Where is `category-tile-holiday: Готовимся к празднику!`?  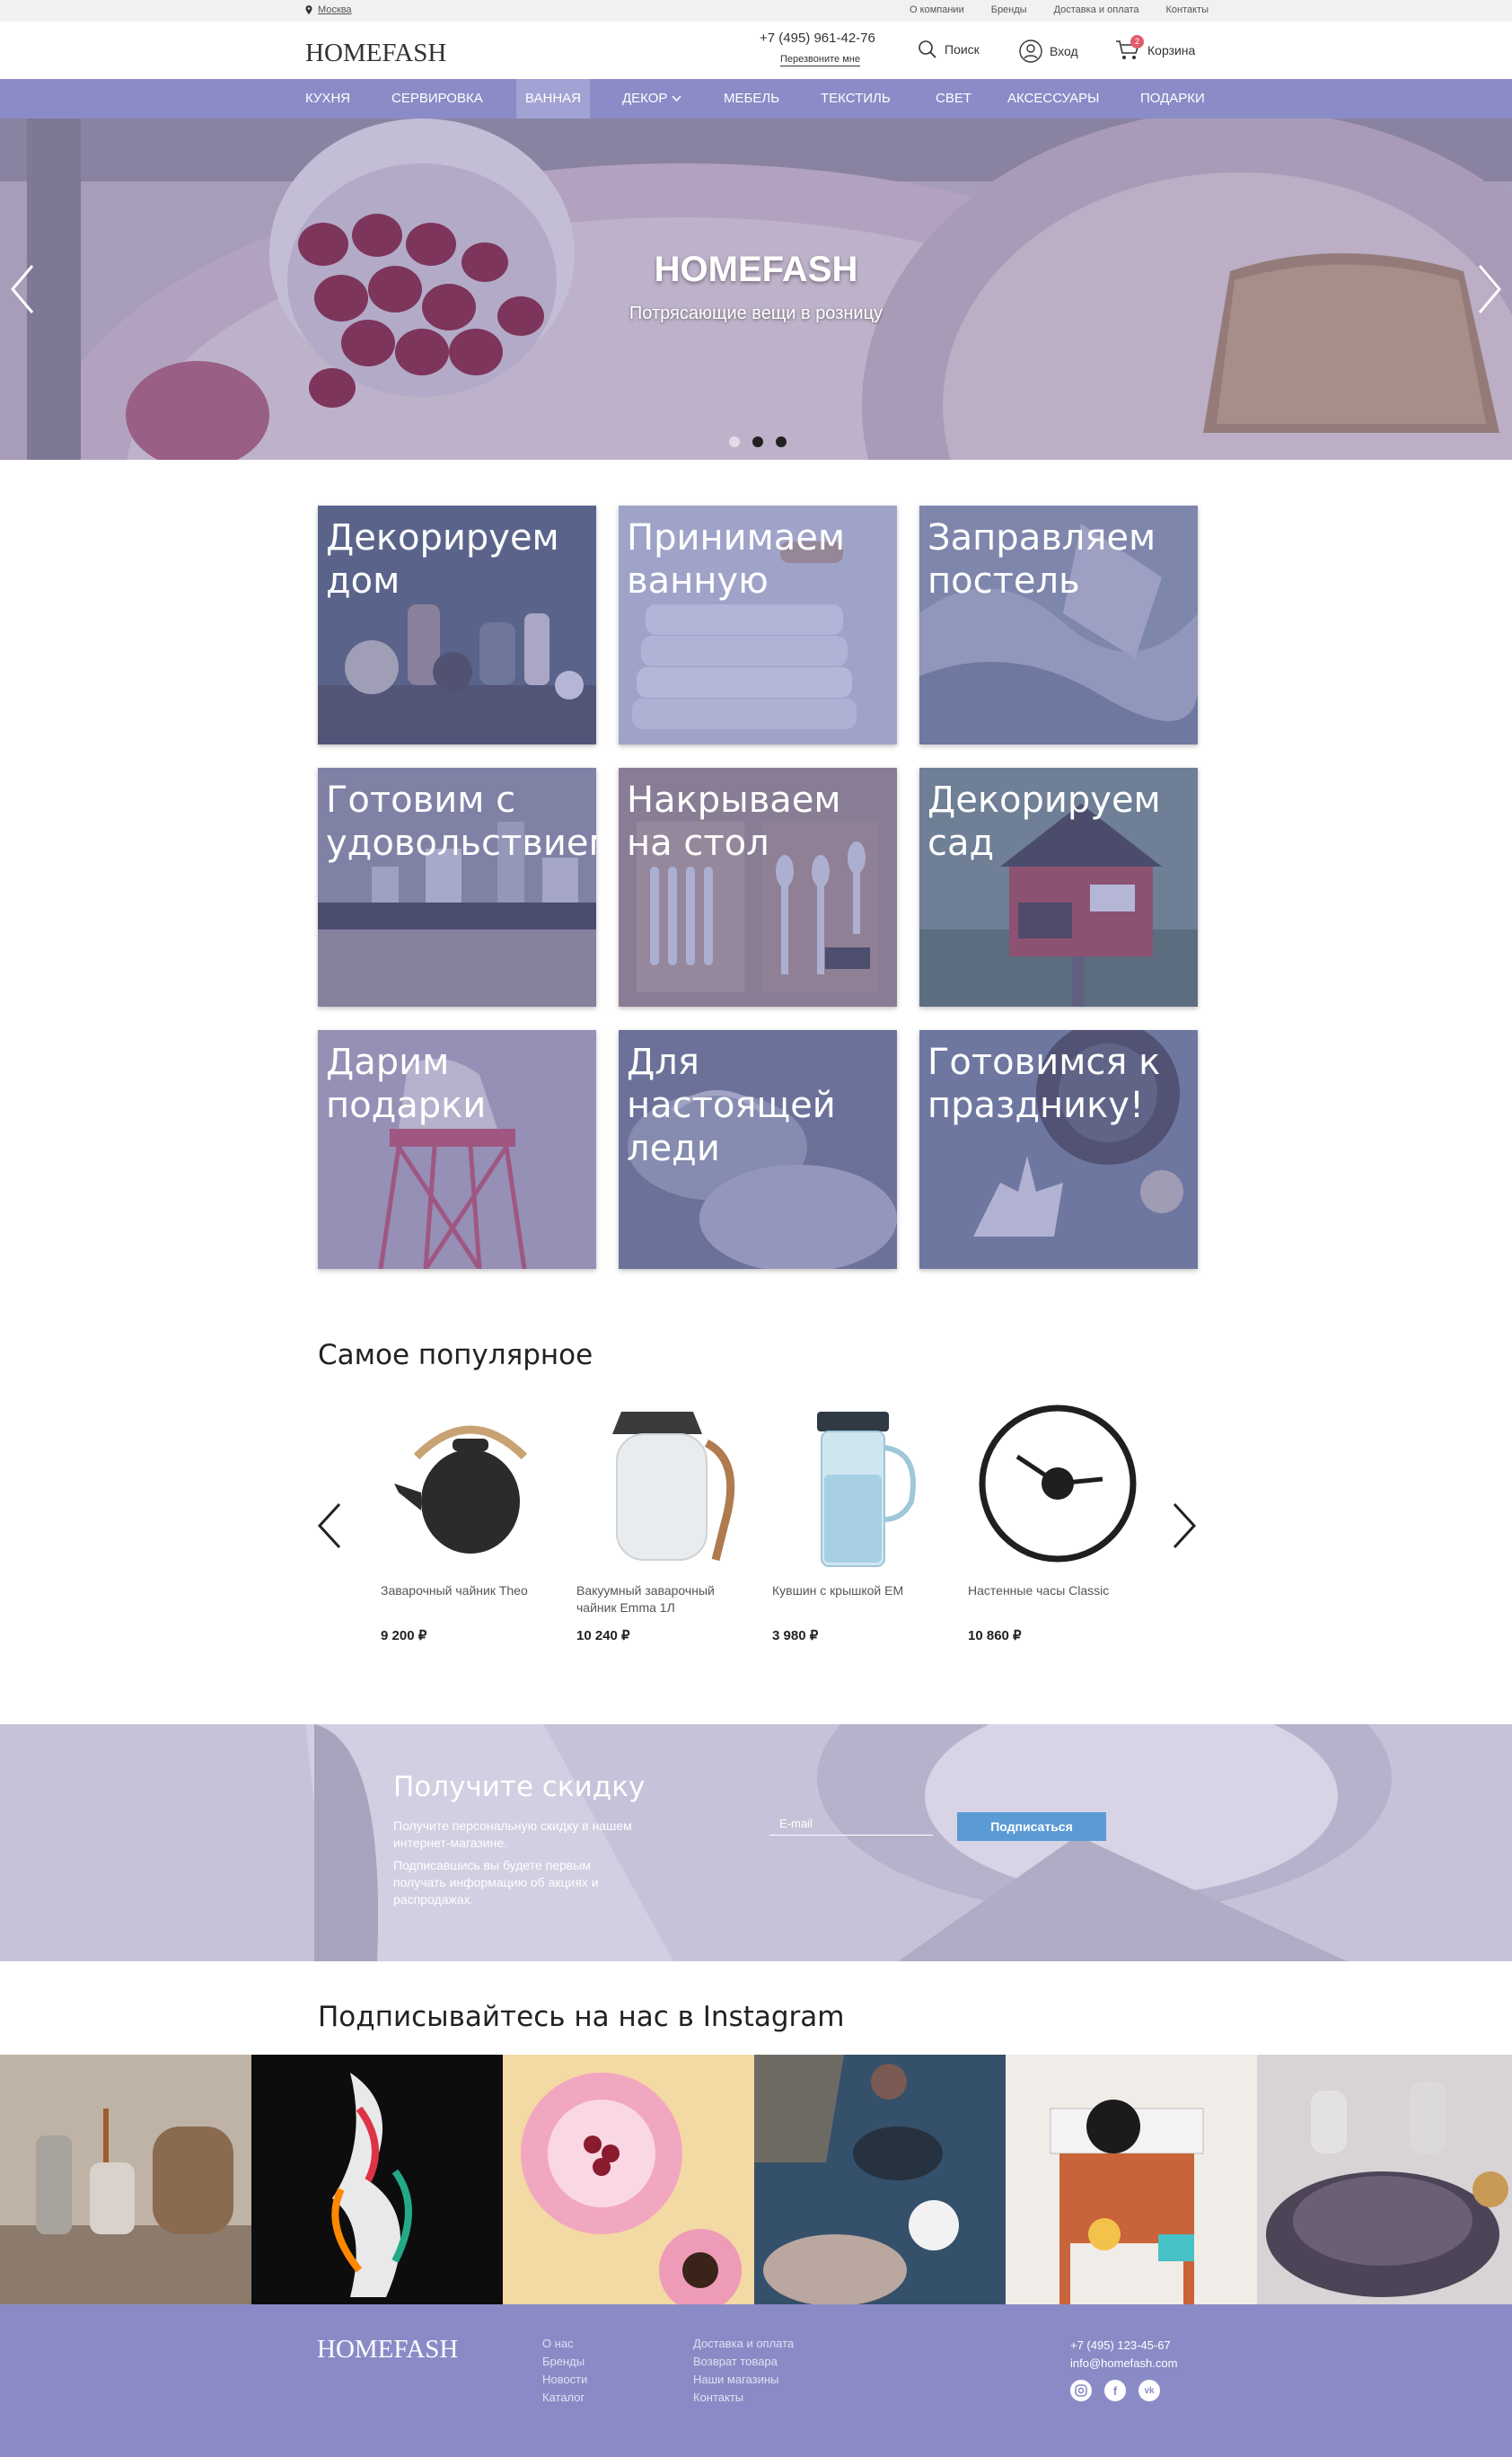
category-tile-holiday: Готовимся к празднику! is located at coordinates (1058, 1149).